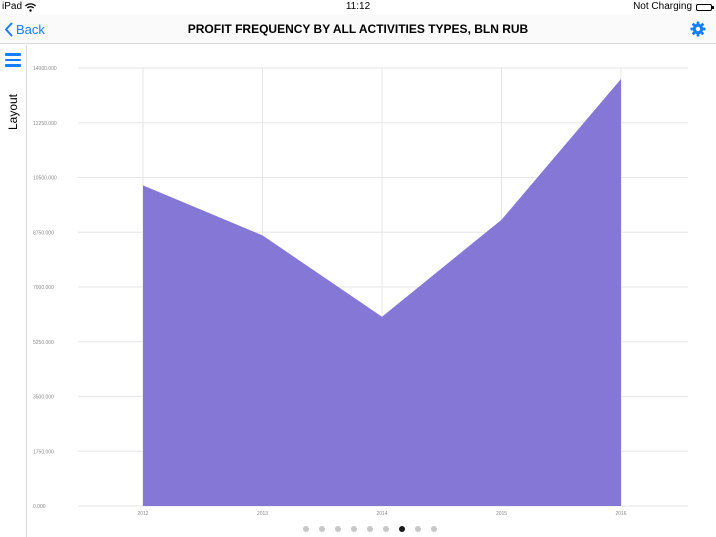  I want to click on y-tick-label: 7000.000, so click(43, 288).